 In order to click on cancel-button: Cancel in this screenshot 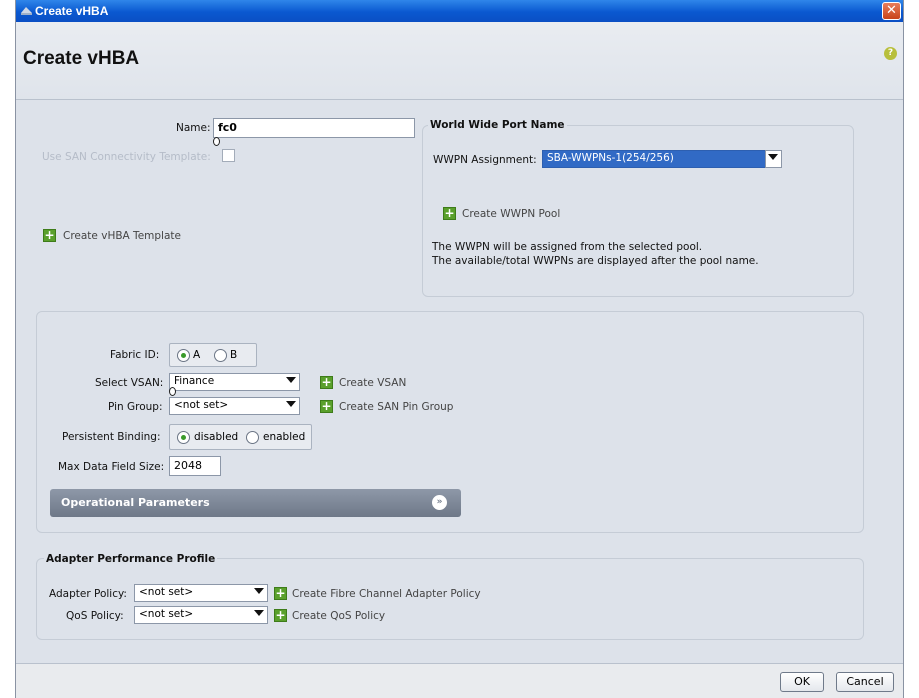, I will do `click(865, 682)`.